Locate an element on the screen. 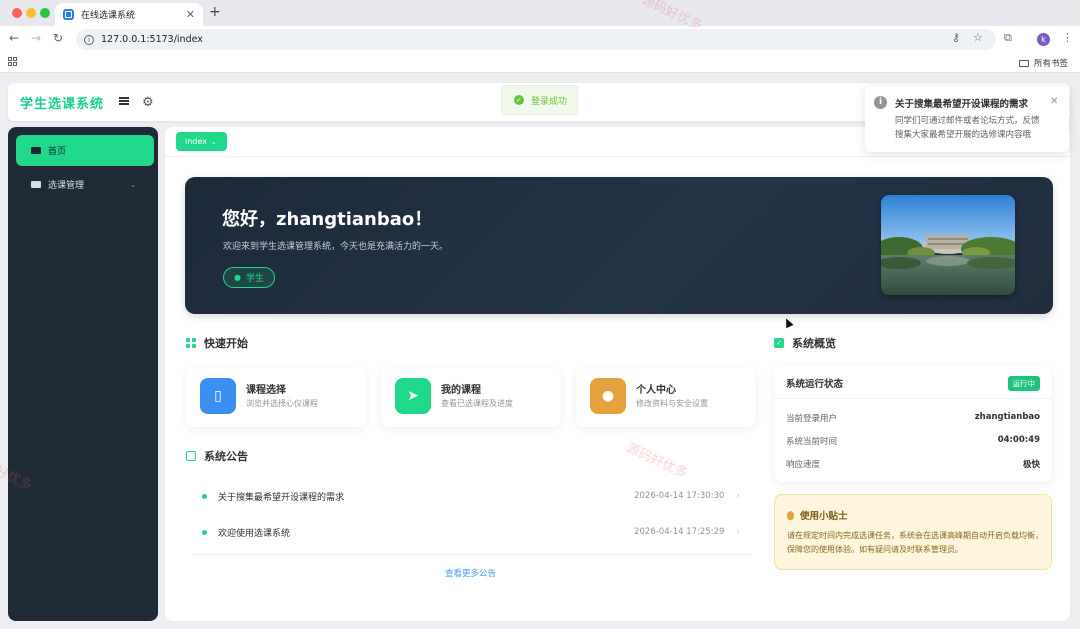 The image size is (1080, 629). notification-body: 同学们可通过邮件或者论坛方式，反馈搜集大家最希望开展的选修课内容哦 is located at coordinates (967, 128).